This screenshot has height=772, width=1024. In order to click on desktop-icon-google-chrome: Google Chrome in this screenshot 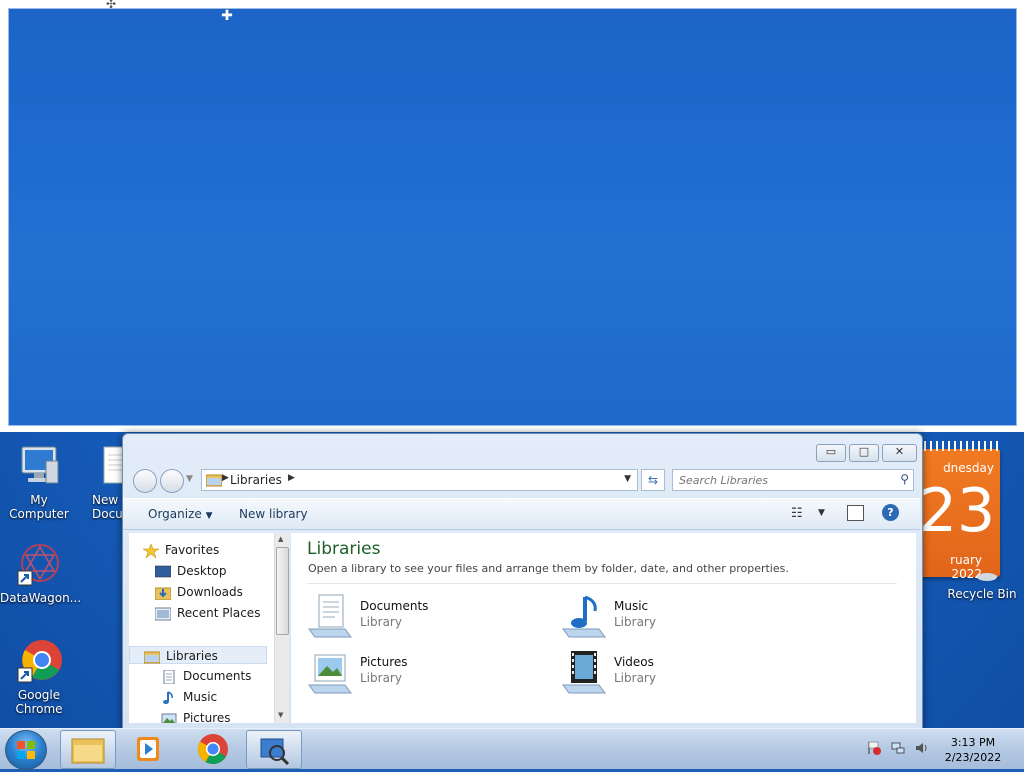, I will do `click(39, 677)`.